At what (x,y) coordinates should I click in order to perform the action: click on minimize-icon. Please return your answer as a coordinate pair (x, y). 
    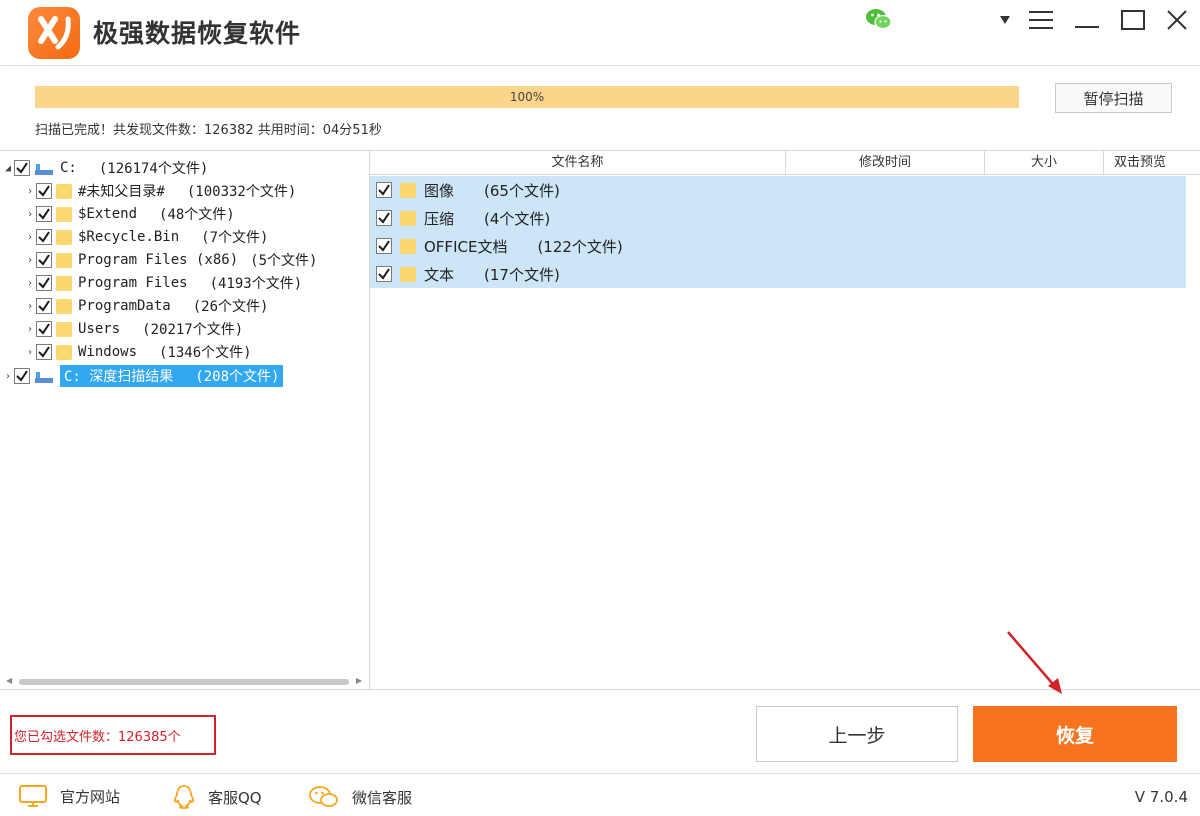
    Looking at the image, I should click on (1087, 20).